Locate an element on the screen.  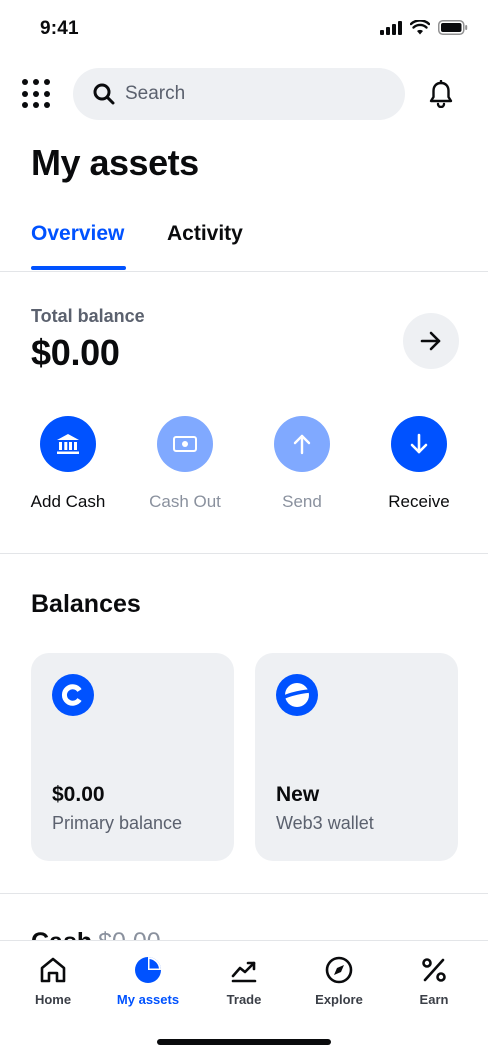
wifi-icon is located at coordinates (420, 27).